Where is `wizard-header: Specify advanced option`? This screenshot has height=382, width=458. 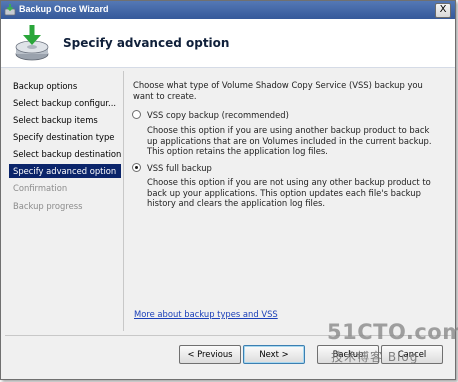 wizard-header: Specify advanced option is located at coordinates (228, 43).